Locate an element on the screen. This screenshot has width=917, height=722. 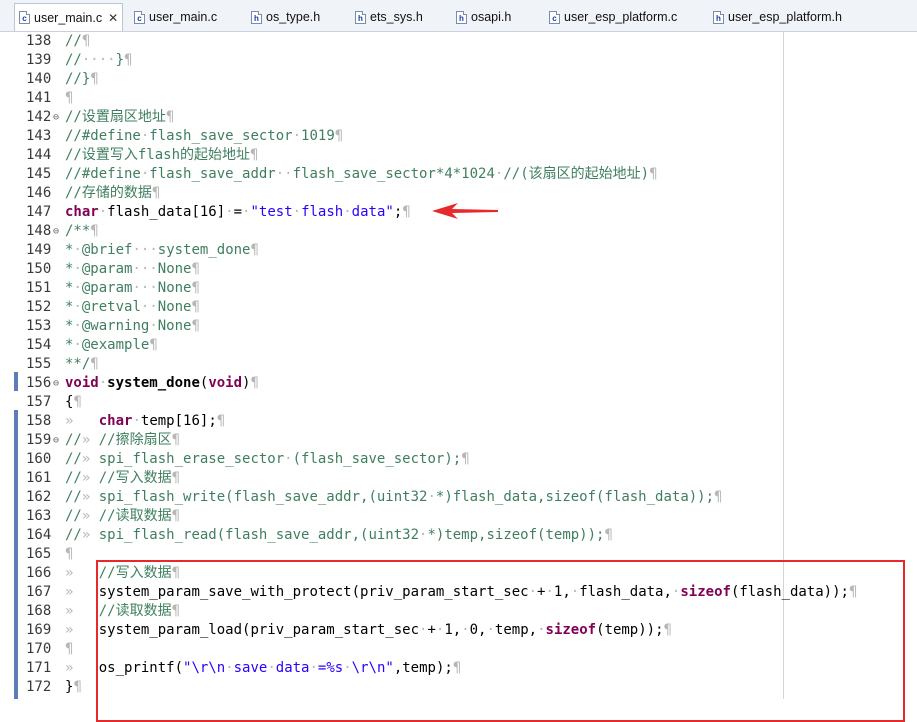
code-line: 141 ¶ is located at coordinates (458, 98).